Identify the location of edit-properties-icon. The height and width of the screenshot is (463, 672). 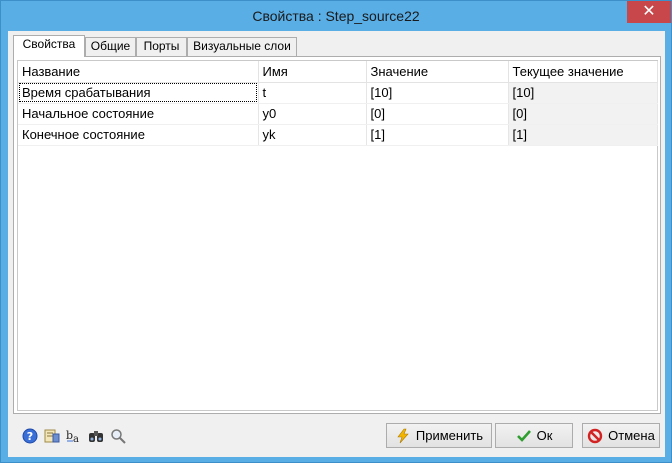
(52, 436).